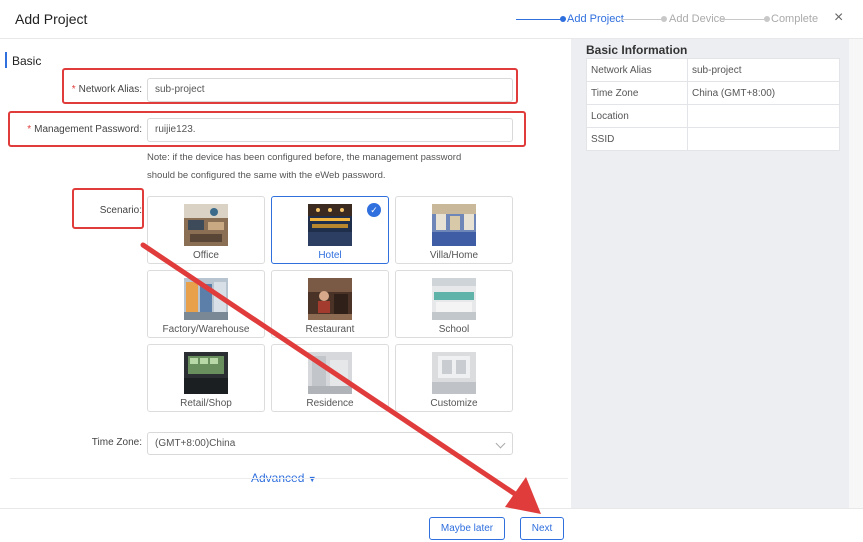  Describe the element at coordinates (467, 528) in the screenshot. I see `maybe-later-button: Maybe later` at that location.